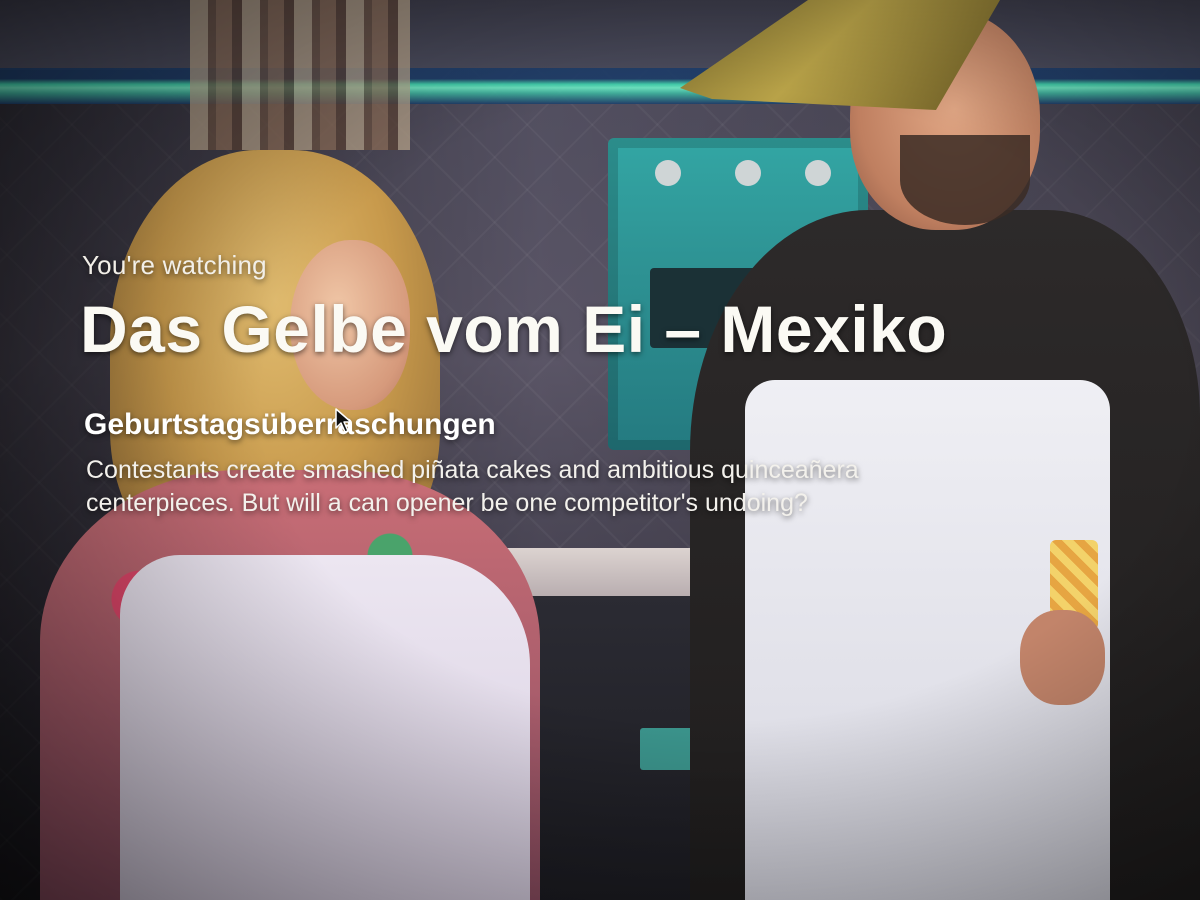  I want to click on episode-title: Geburtstagsüberraschungen, so click(290, 425).